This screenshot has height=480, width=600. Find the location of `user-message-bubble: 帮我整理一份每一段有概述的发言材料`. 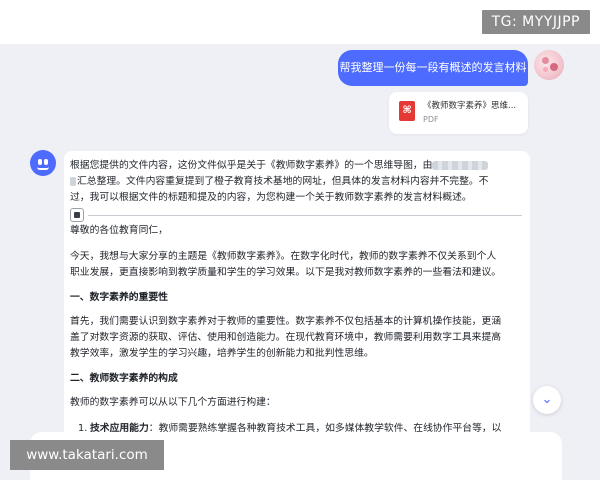

user-message-bubble: 帮我整理一份每一段有概述的发言材料 is located at coordinates (433, 68).